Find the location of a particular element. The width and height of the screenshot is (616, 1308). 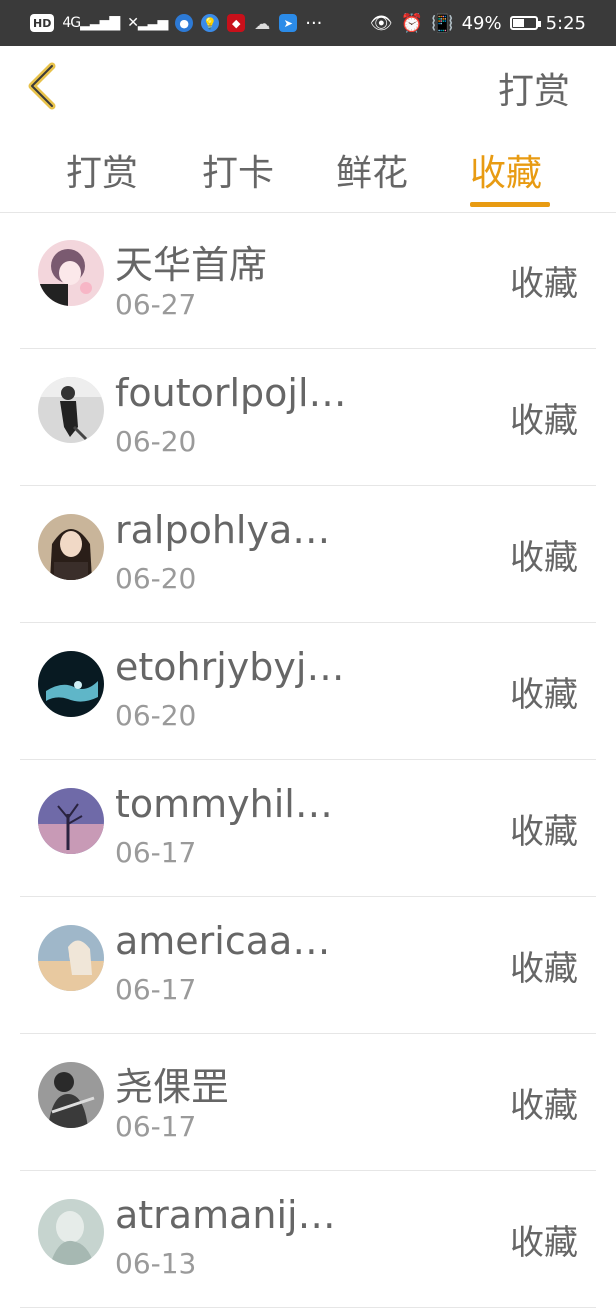

signal-4g-icon: 4G▂▃▅▇ is located at coordinates (91, 23).